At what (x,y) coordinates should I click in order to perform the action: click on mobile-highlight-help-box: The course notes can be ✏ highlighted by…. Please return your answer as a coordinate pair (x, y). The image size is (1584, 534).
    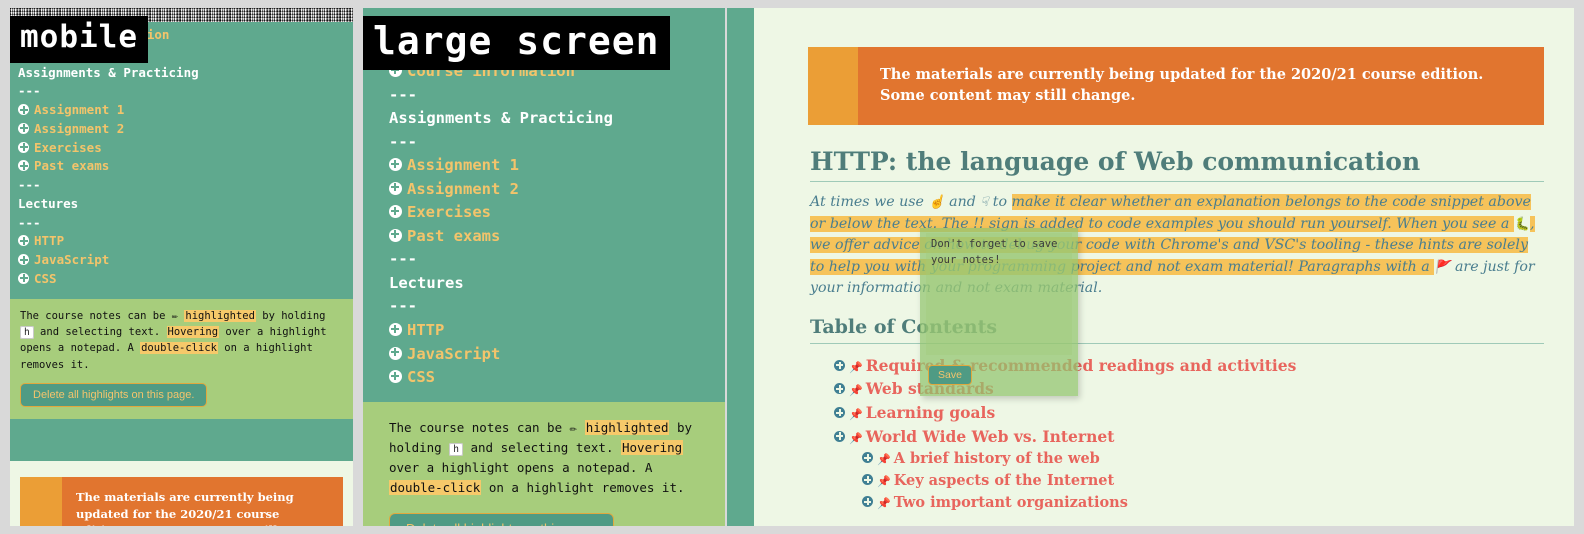
    Looking at the image, I should click on (181, 359).